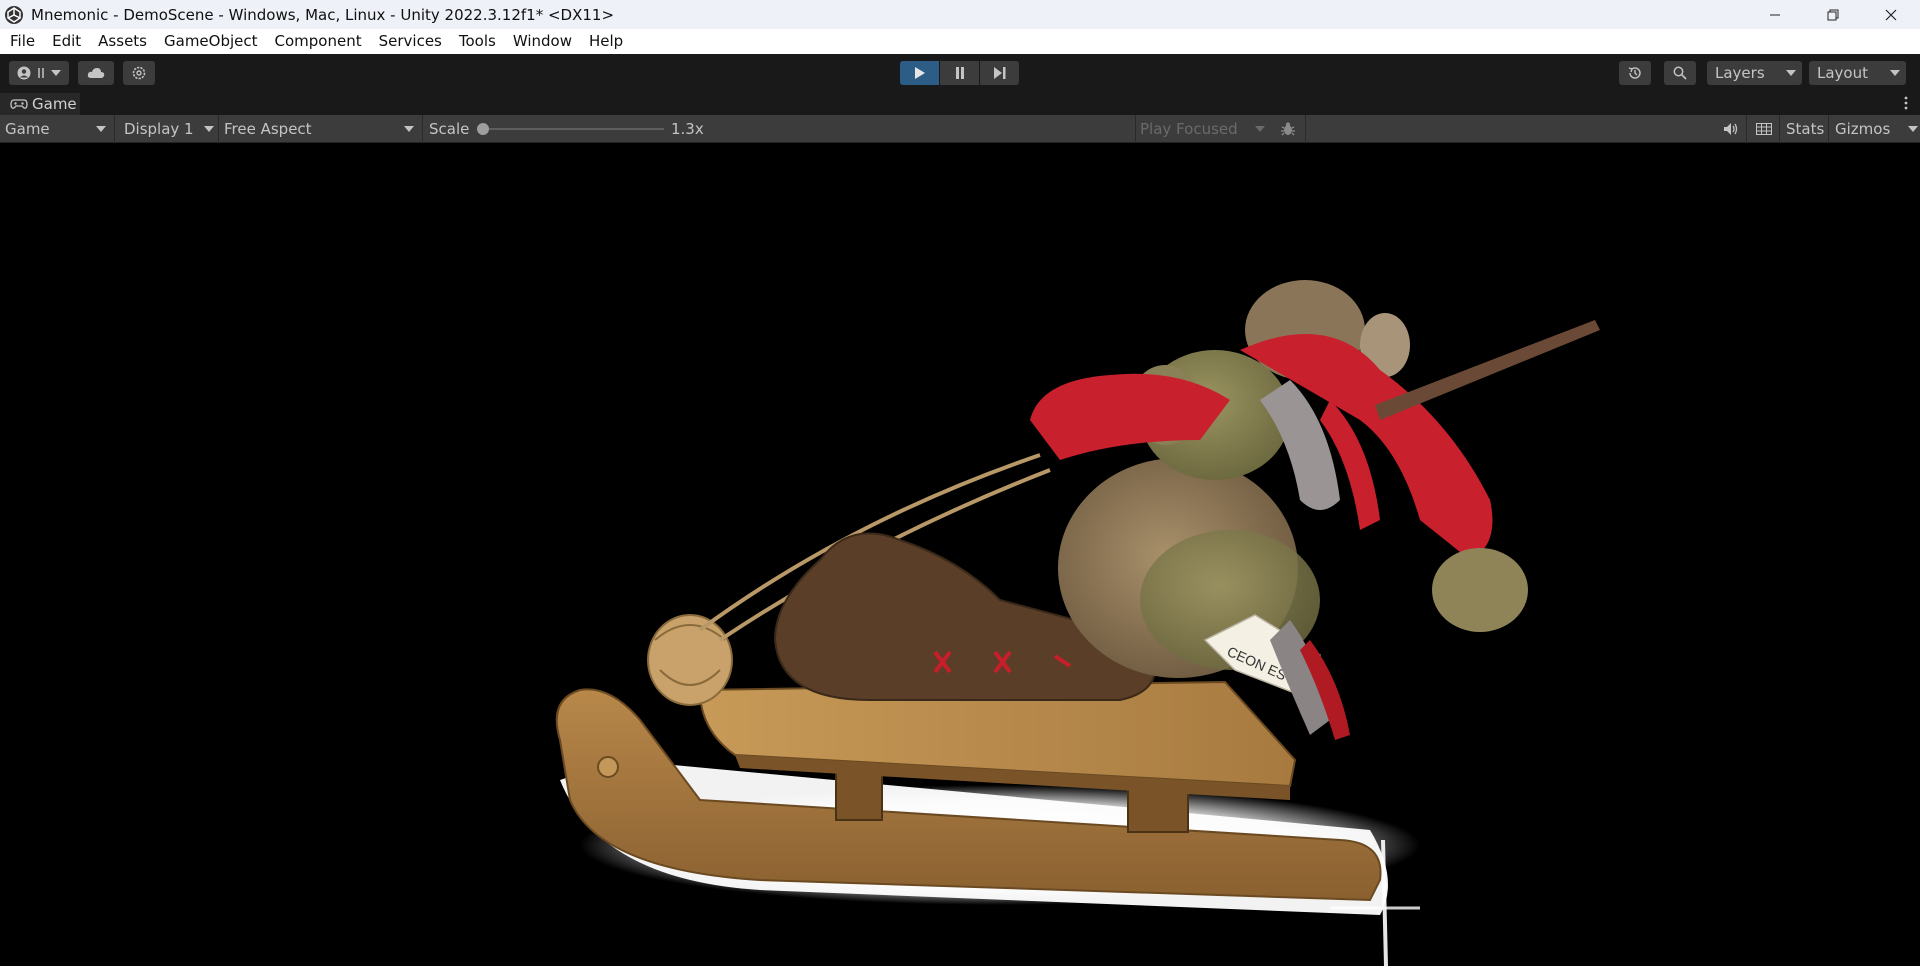 The image size is (1920, 966). I want to click on close-button, so click(1891, 14).